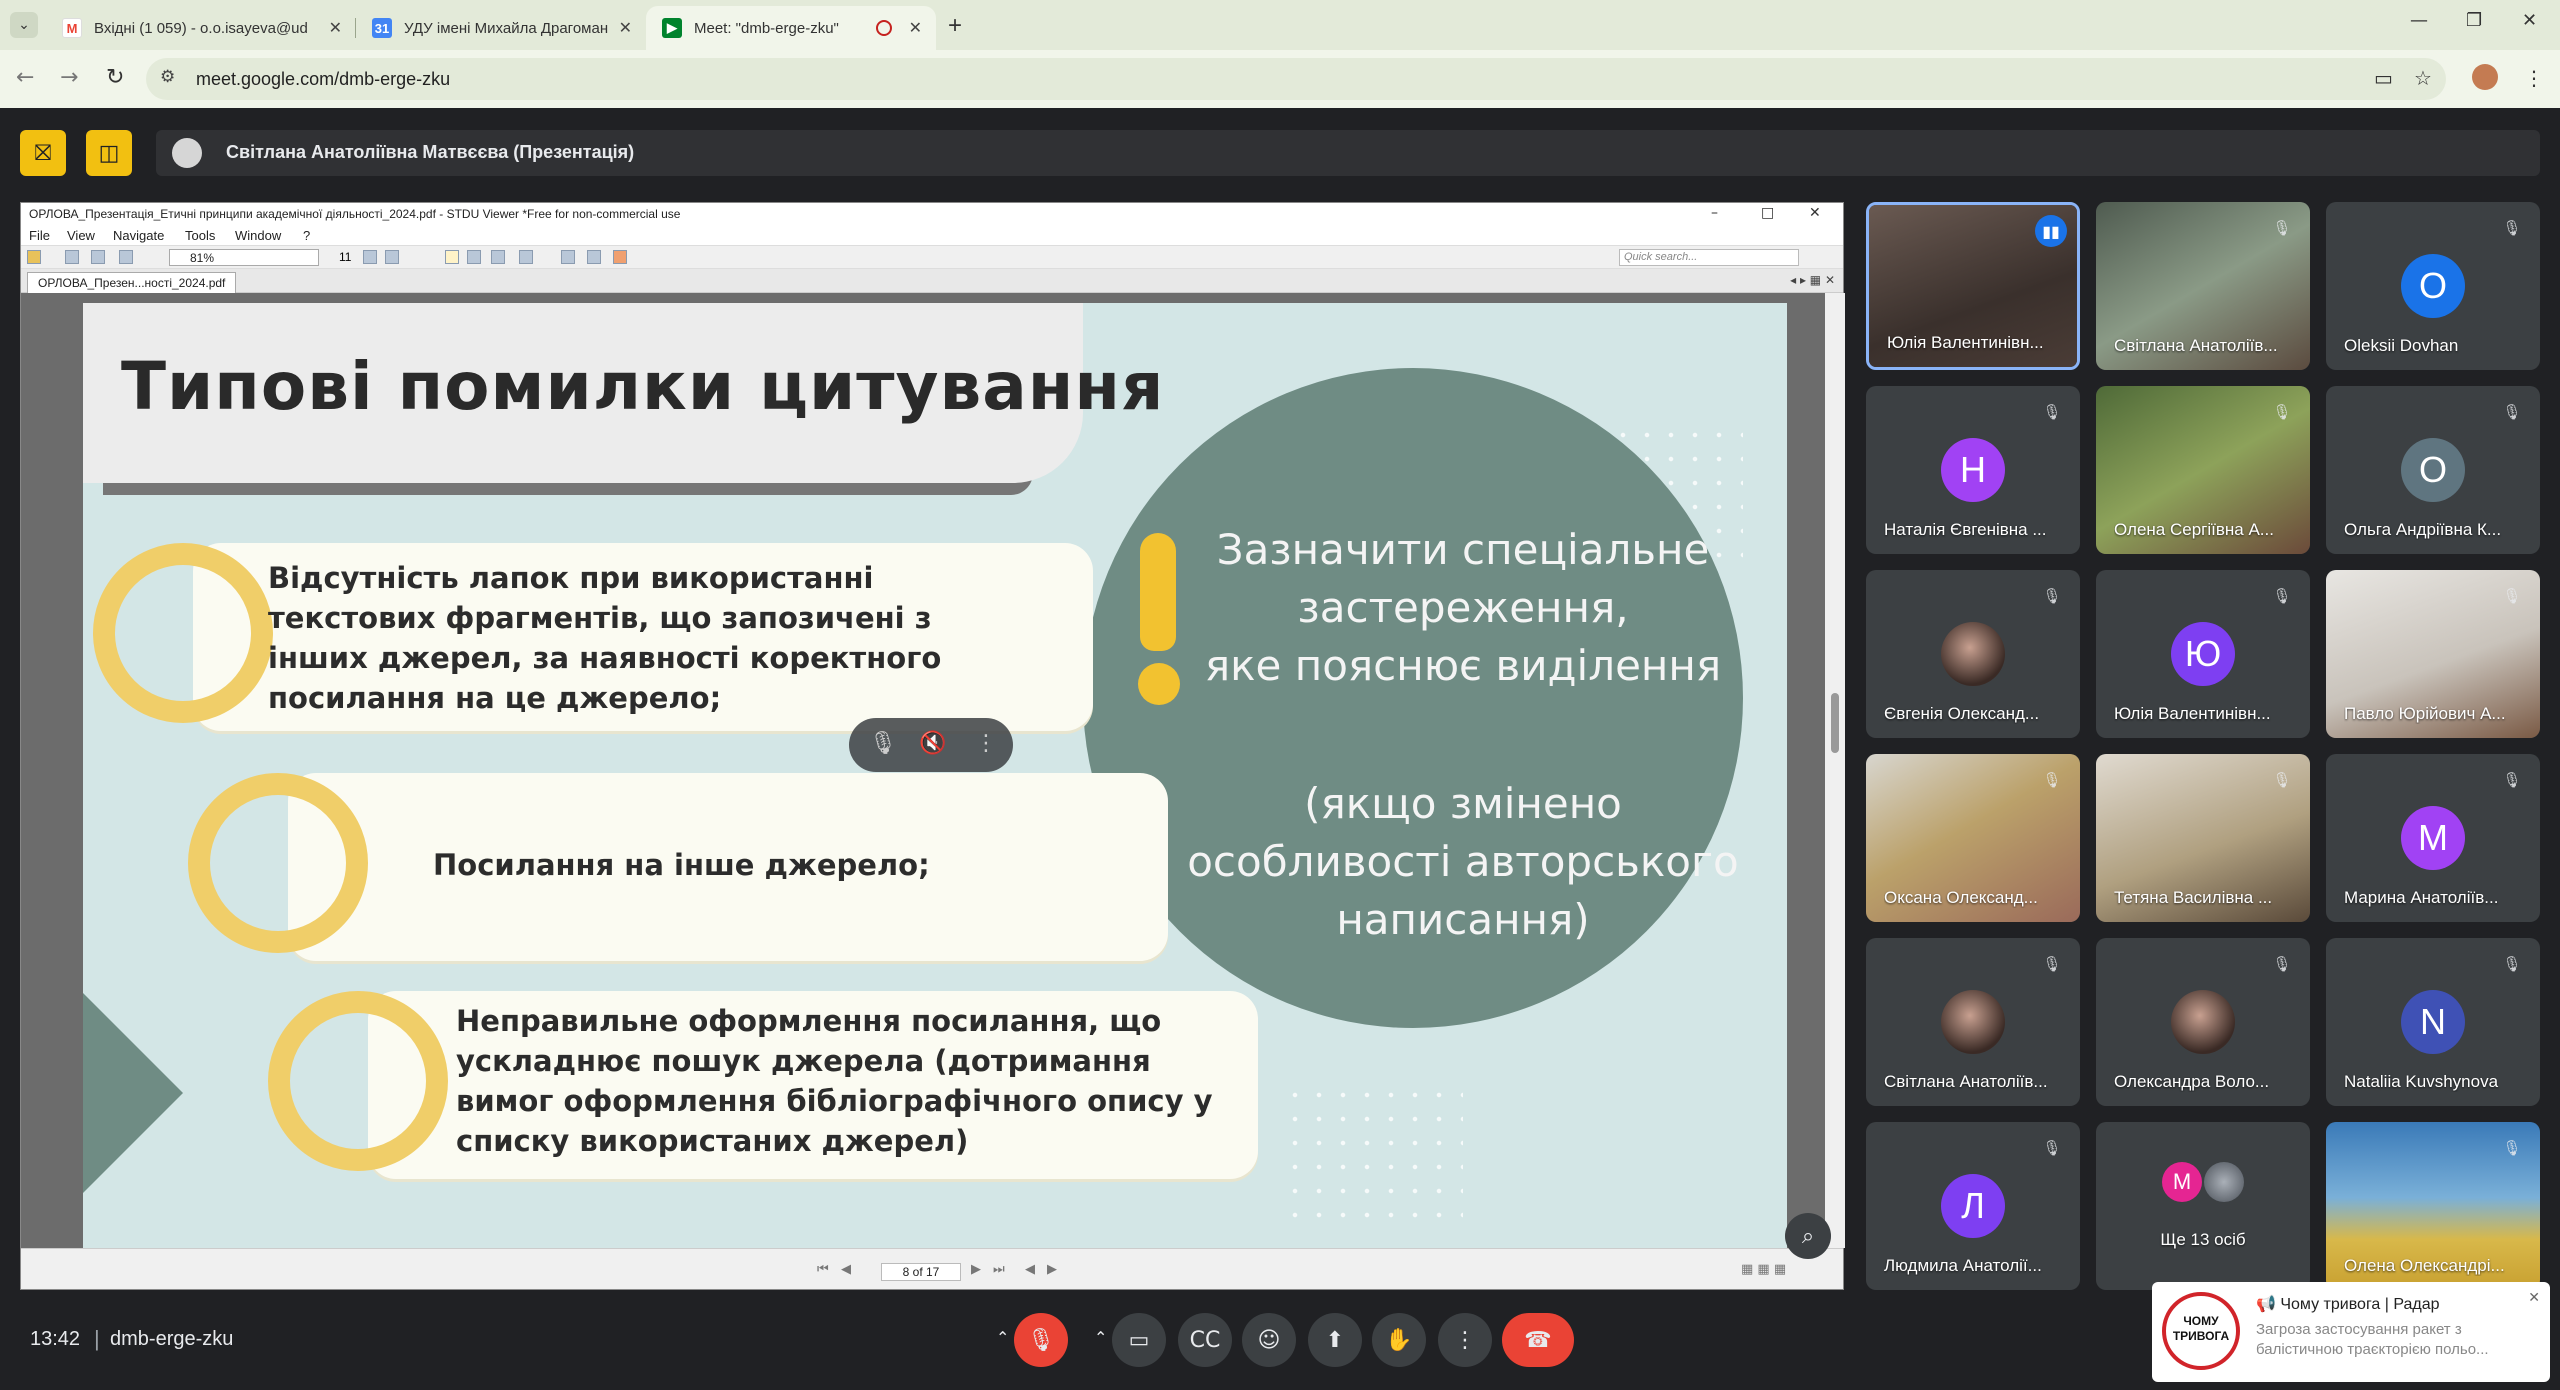 The height and width of the screenshot is (1390, 2560). I want to click on reload-icon: ↻, so click(115, 77).